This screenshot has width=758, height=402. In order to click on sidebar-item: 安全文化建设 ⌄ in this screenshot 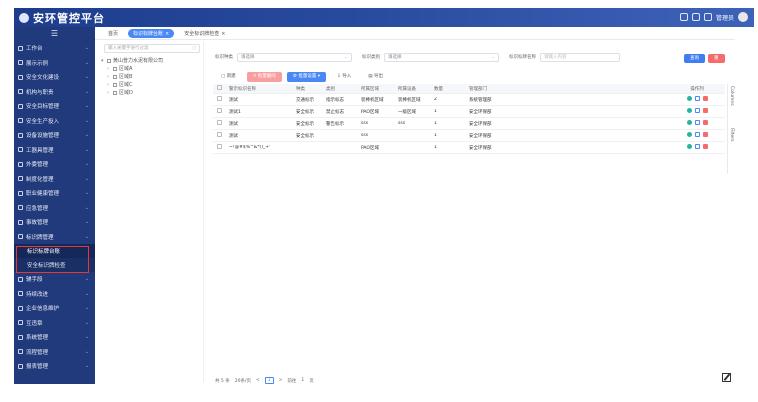, I will do `click(54, 77)`.